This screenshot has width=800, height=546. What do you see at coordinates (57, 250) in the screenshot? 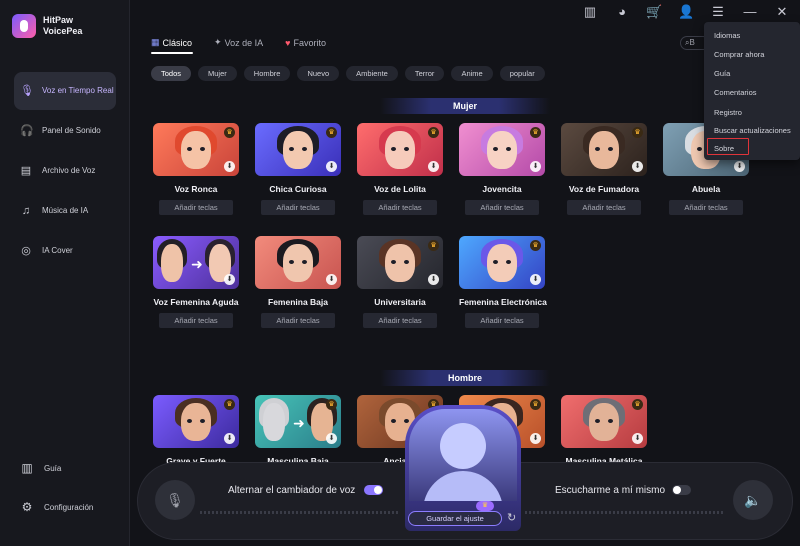
I see `sidebar-item-label: IA Cover` at bounding box center [57, 250].